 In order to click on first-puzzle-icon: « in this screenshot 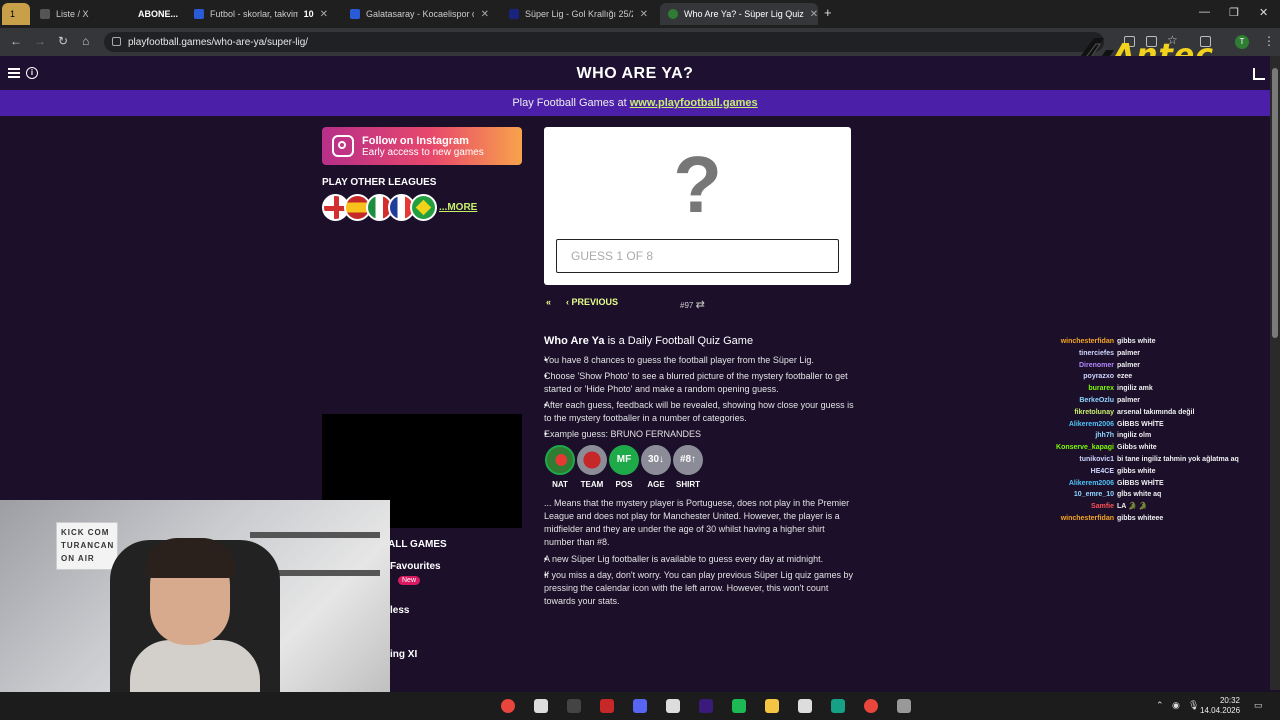, I will do `click(548, 302)`.